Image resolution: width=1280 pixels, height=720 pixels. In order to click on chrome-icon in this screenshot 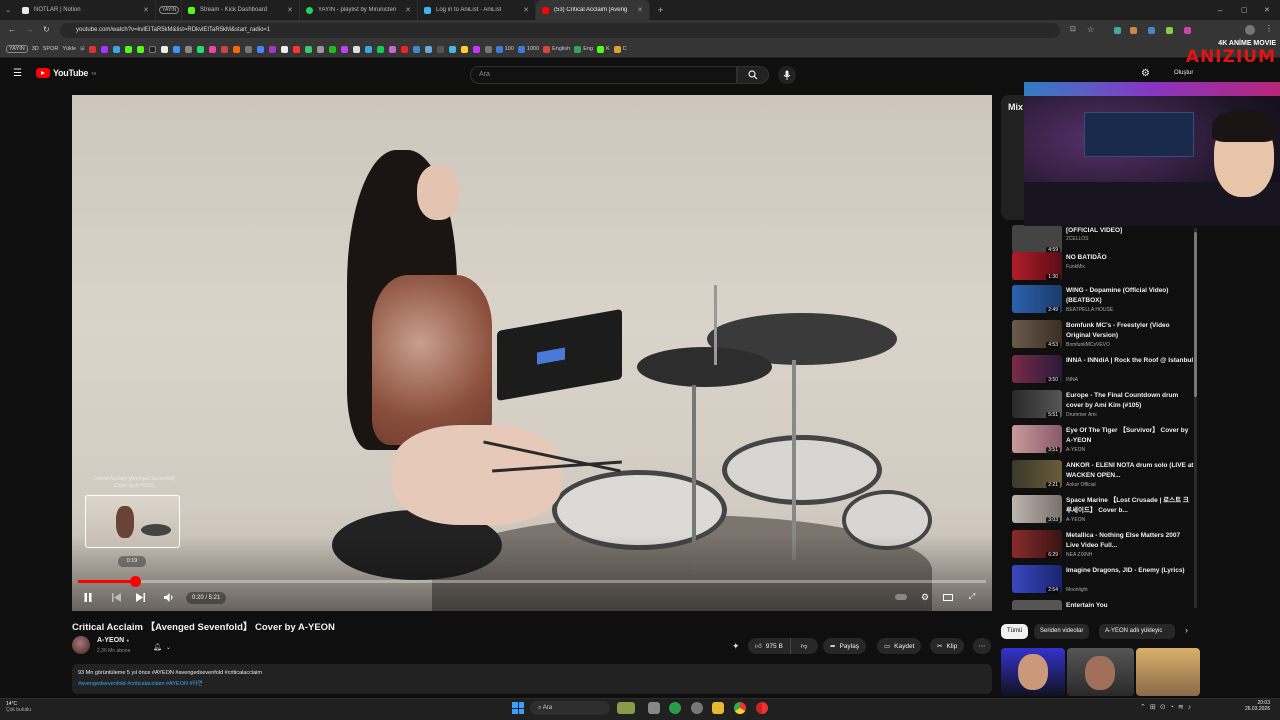, I will do `click(740, 708)`.